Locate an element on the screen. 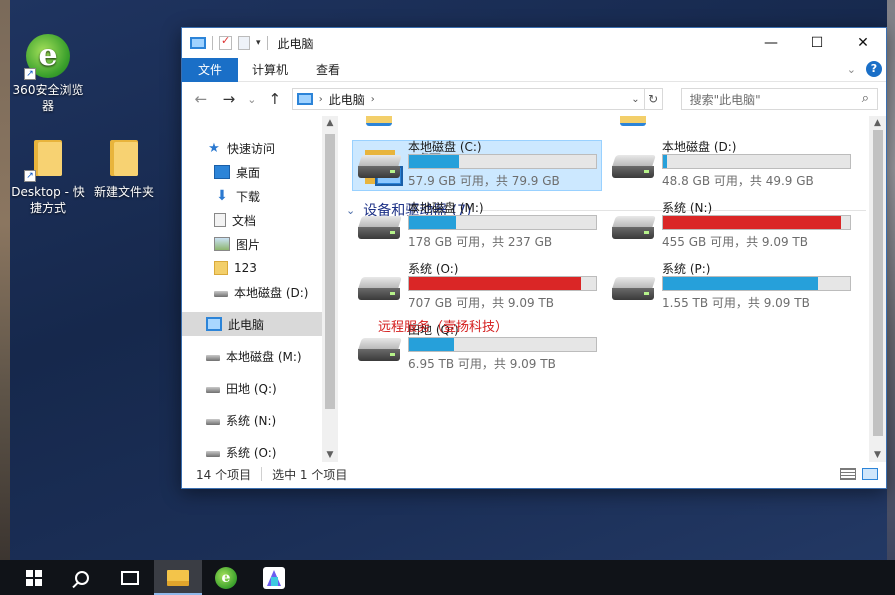 The height and width of the screenshot is (595, 895). nav-item-this-pc: 此电脑 is located at coordinates (260, 324).